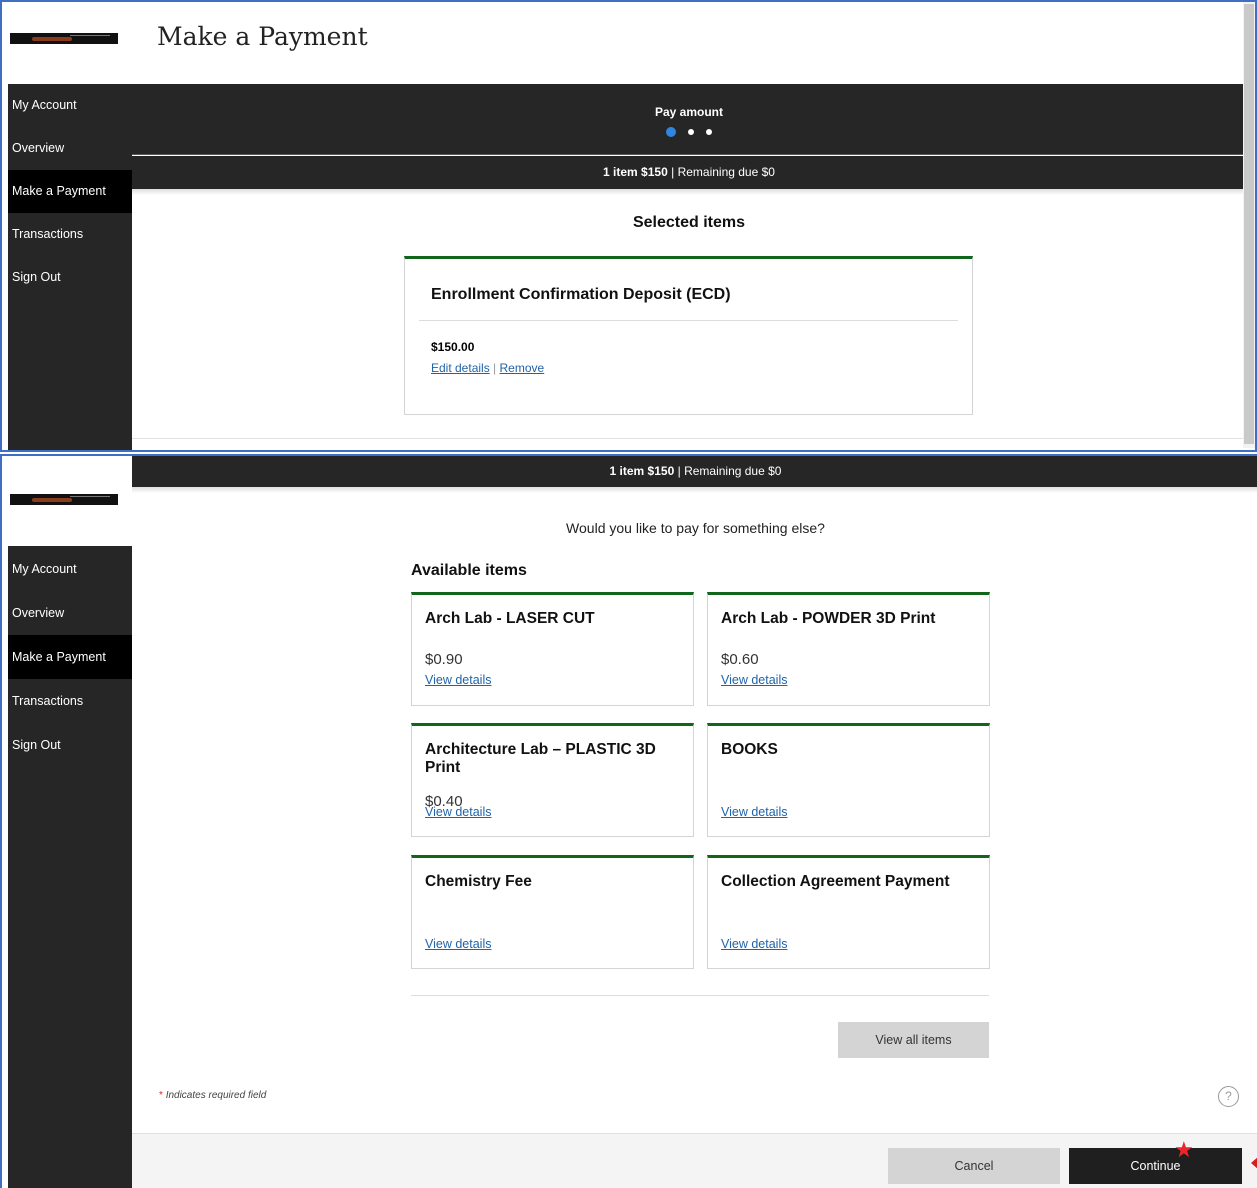 The image size is (1257, 1188). What do you see at coordinates (262, 36) in the screenshot?
I see `page-title: Make a Payment` at bounding box center [262, 36].